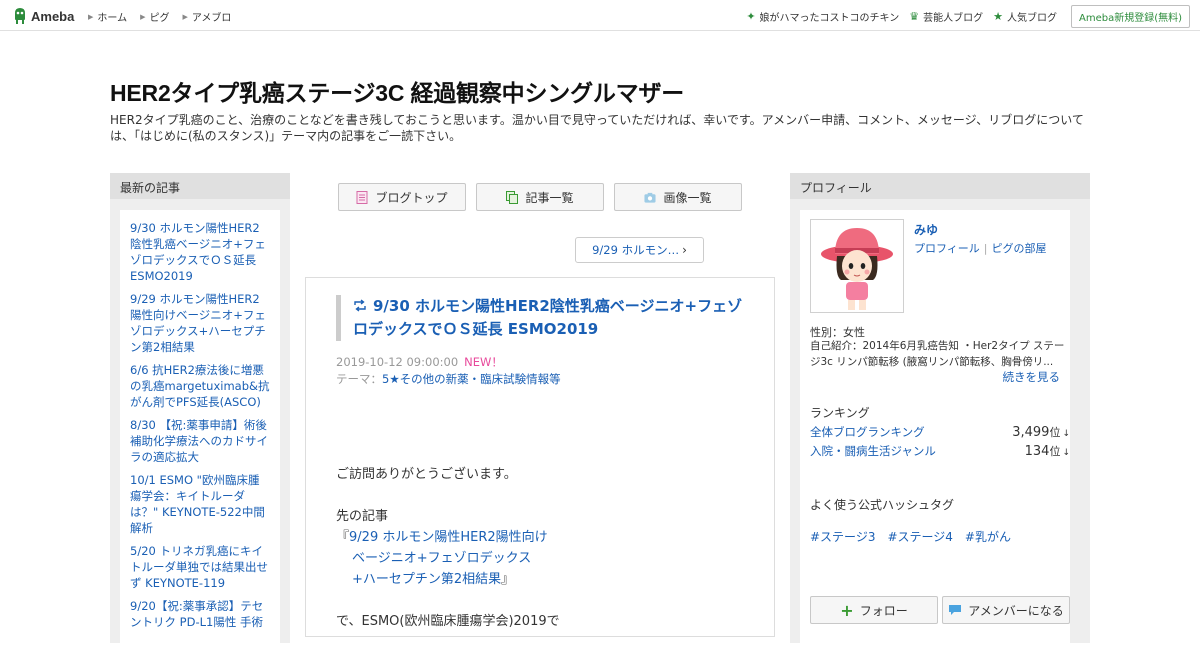 The width and height of the screenshot is (1200, 650). What do you see at coordinates (1032, 377) in the screenshot?
I see `read-more-link: 続きを見る` at bounding box center [1032, 377].